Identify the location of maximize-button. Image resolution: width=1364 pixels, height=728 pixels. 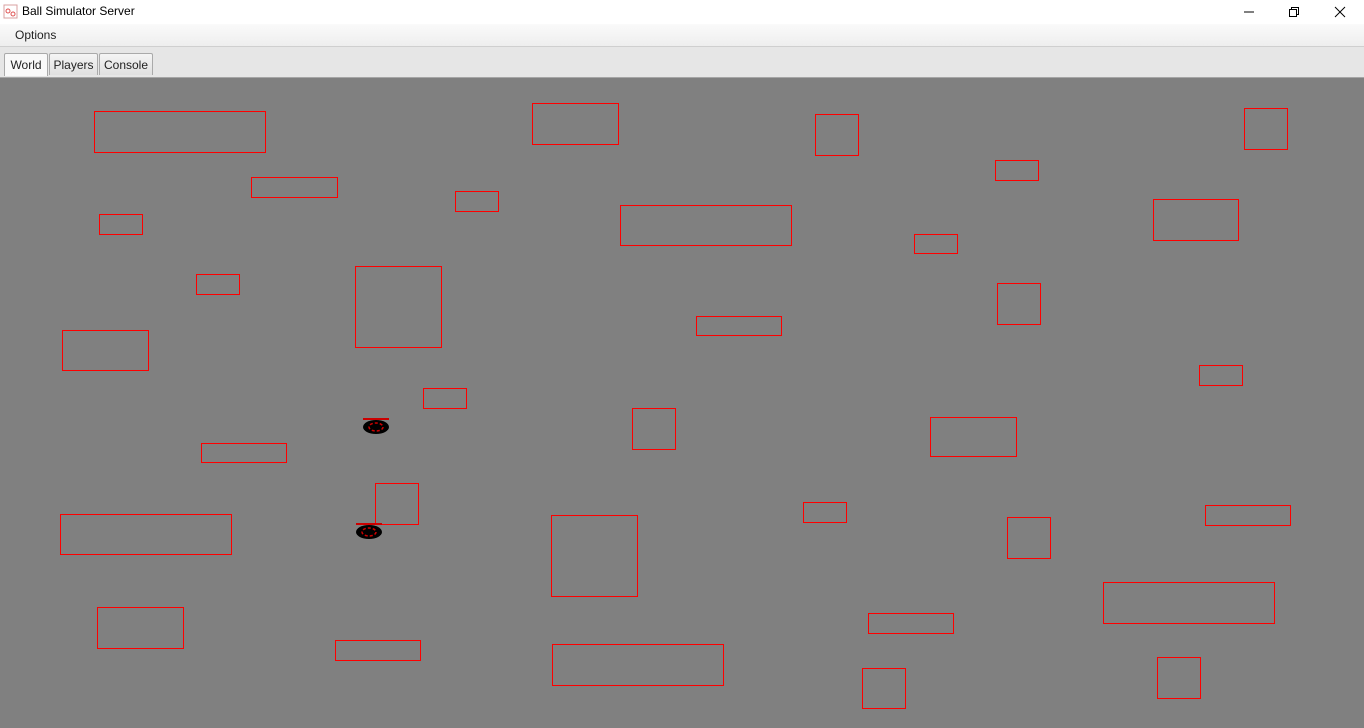
(1294, 12).